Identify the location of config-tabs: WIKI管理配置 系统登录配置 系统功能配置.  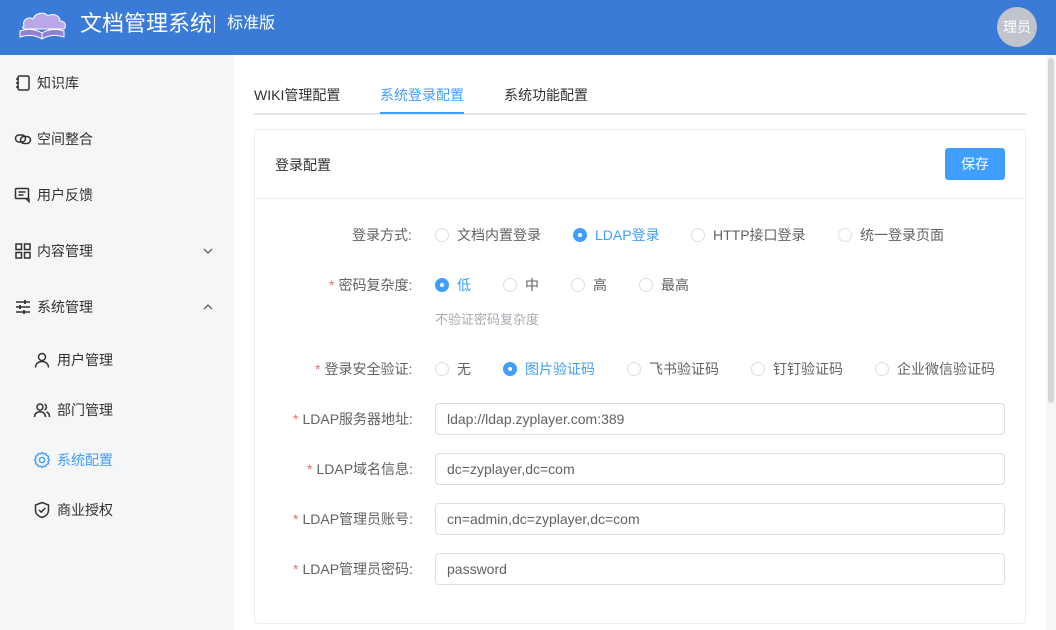
(640, 97).